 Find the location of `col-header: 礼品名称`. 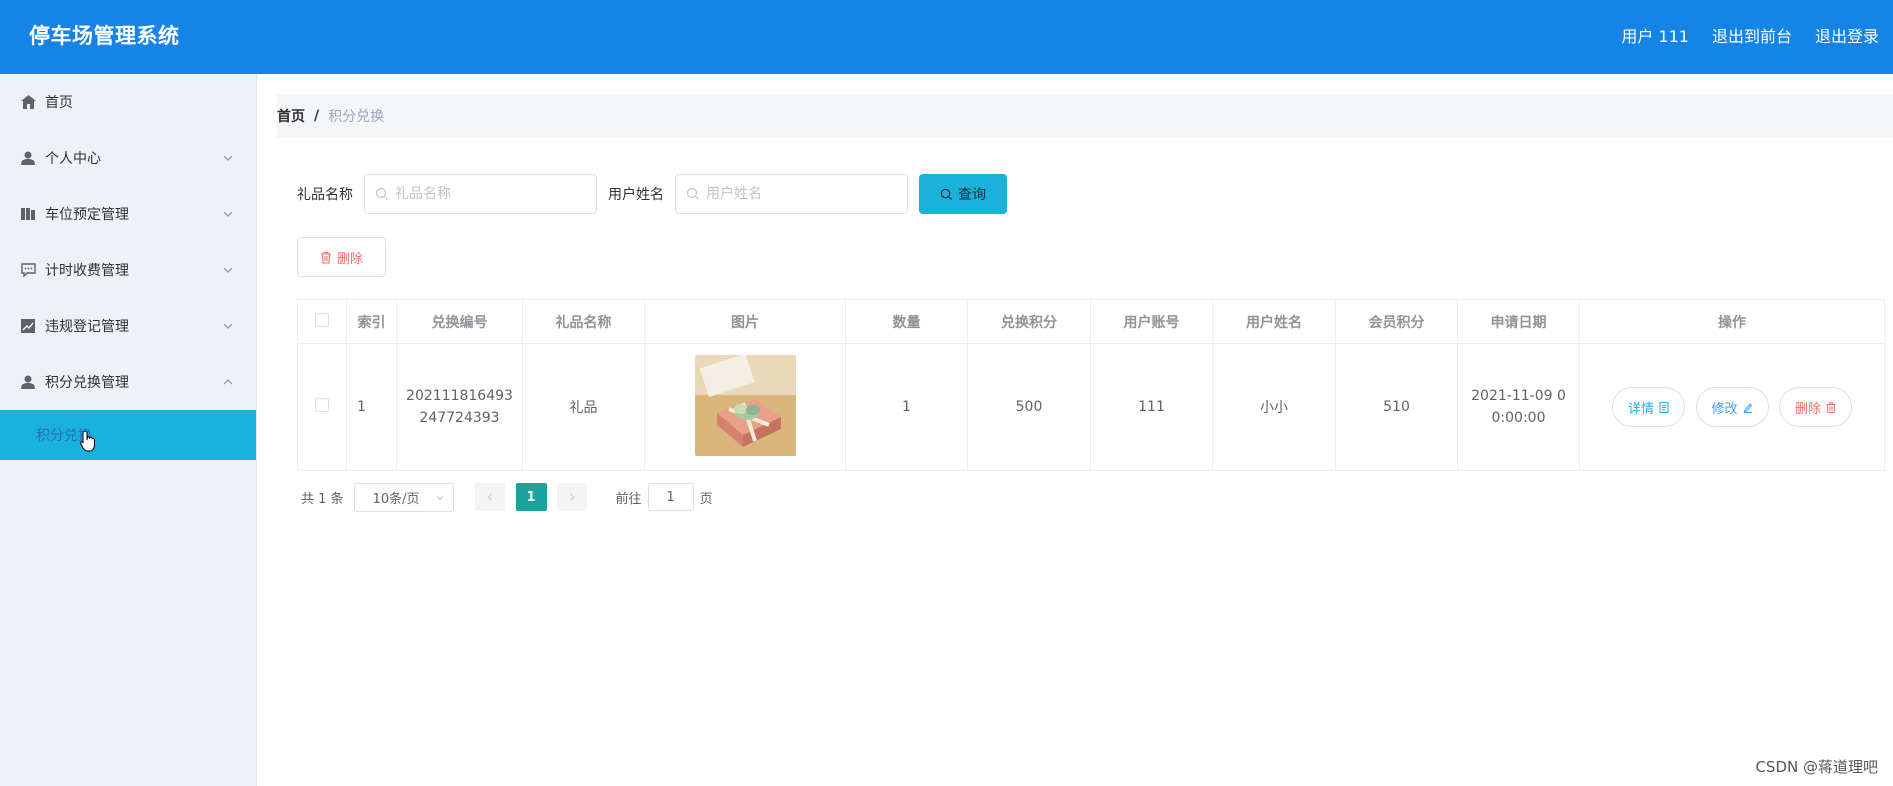

col-header: 礼品名称 is located at coordinates (583, 321).